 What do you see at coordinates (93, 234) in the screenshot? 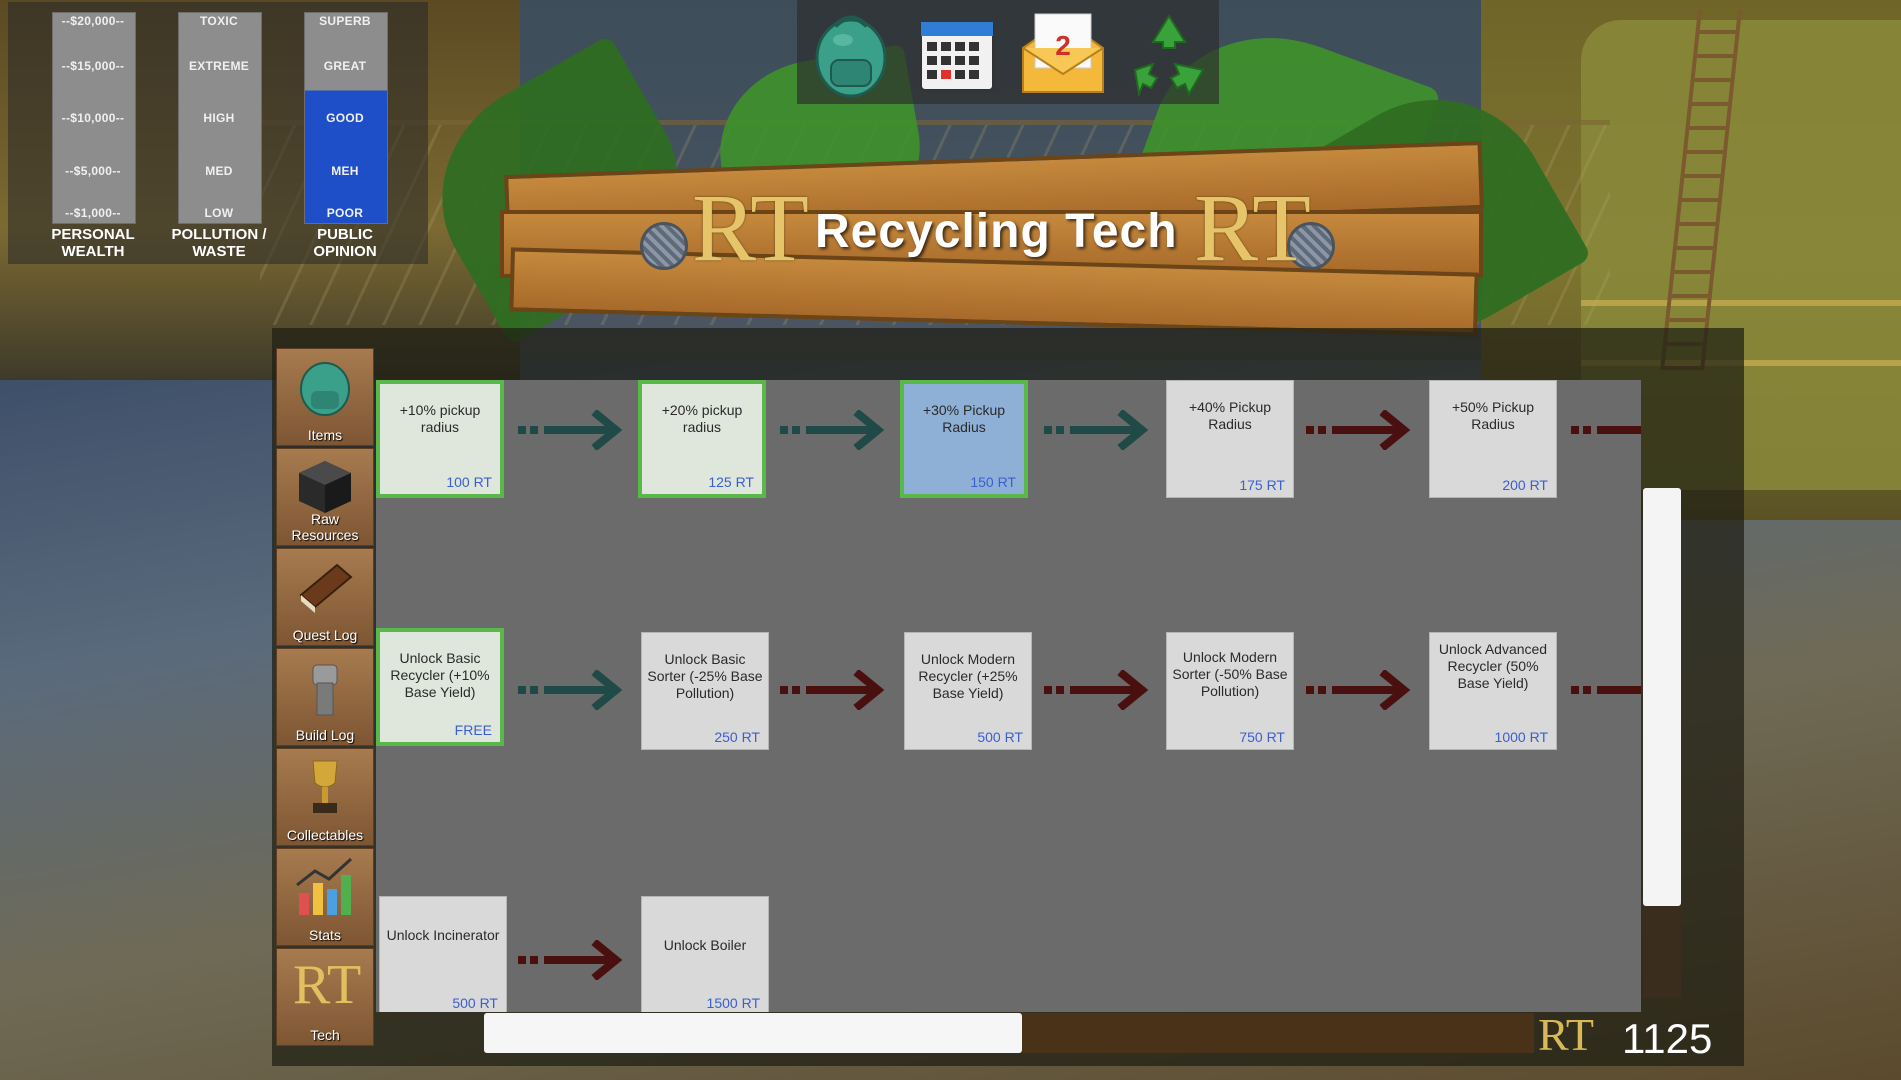
I see `wealth-label-line: PERSONAL` at bounding box center [93, 234].